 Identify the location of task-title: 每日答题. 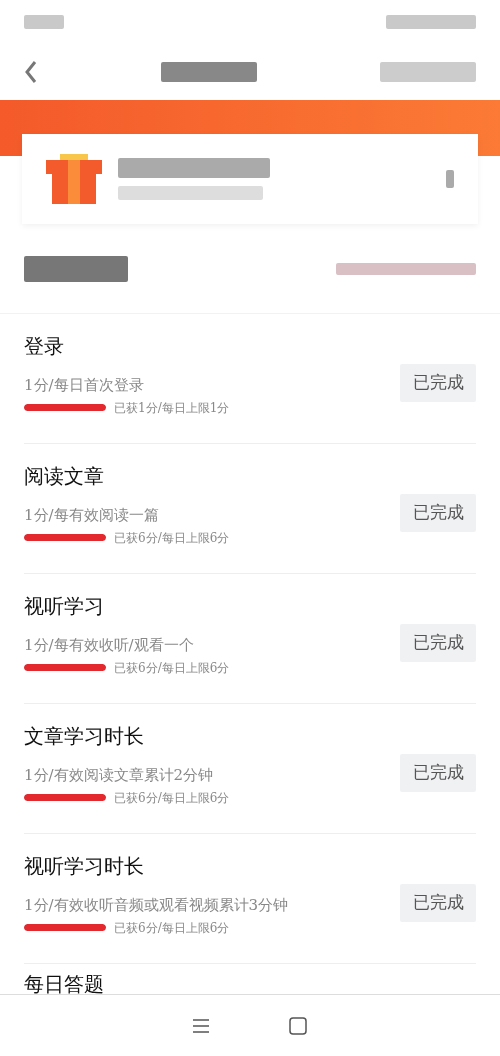
(64, 984).